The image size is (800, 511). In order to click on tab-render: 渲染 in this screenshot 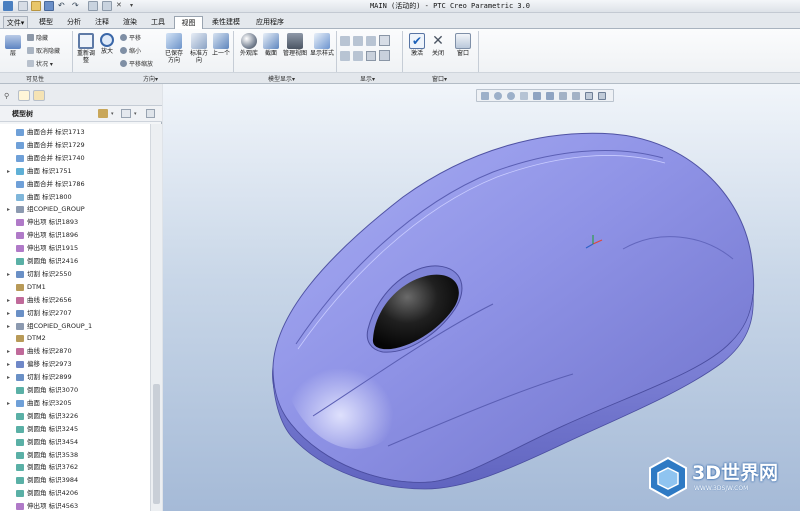, I will do `click(130, 22)`.